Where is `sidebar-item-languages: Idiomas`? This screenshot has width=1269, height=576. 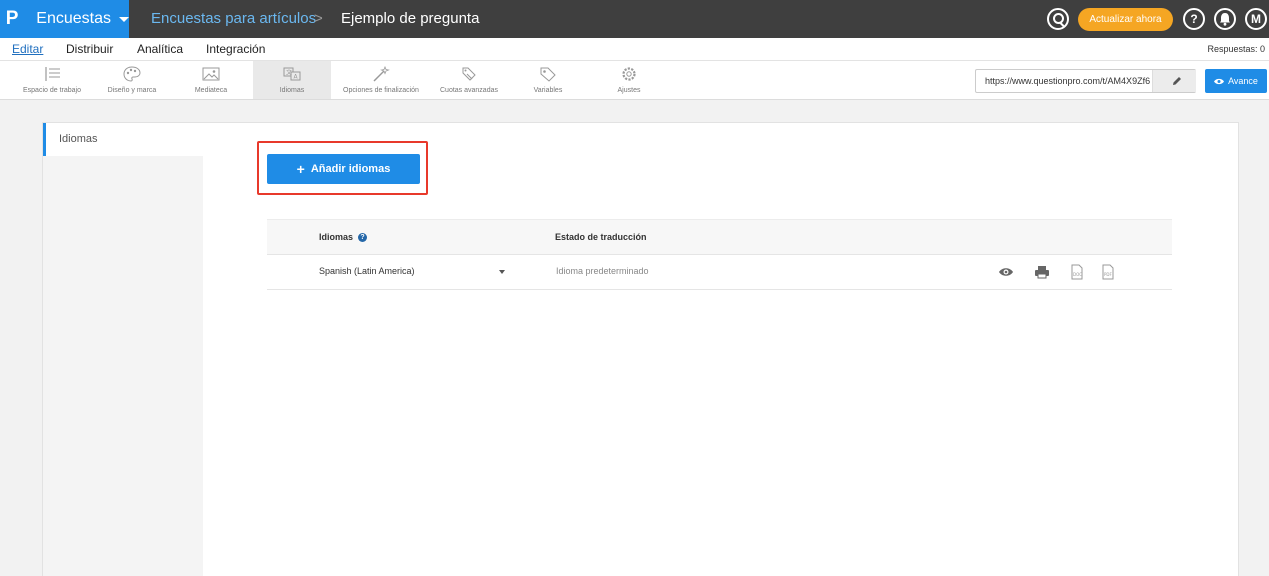
sidebar-item-languages: Idiomas is located at coordinates (123, 139).